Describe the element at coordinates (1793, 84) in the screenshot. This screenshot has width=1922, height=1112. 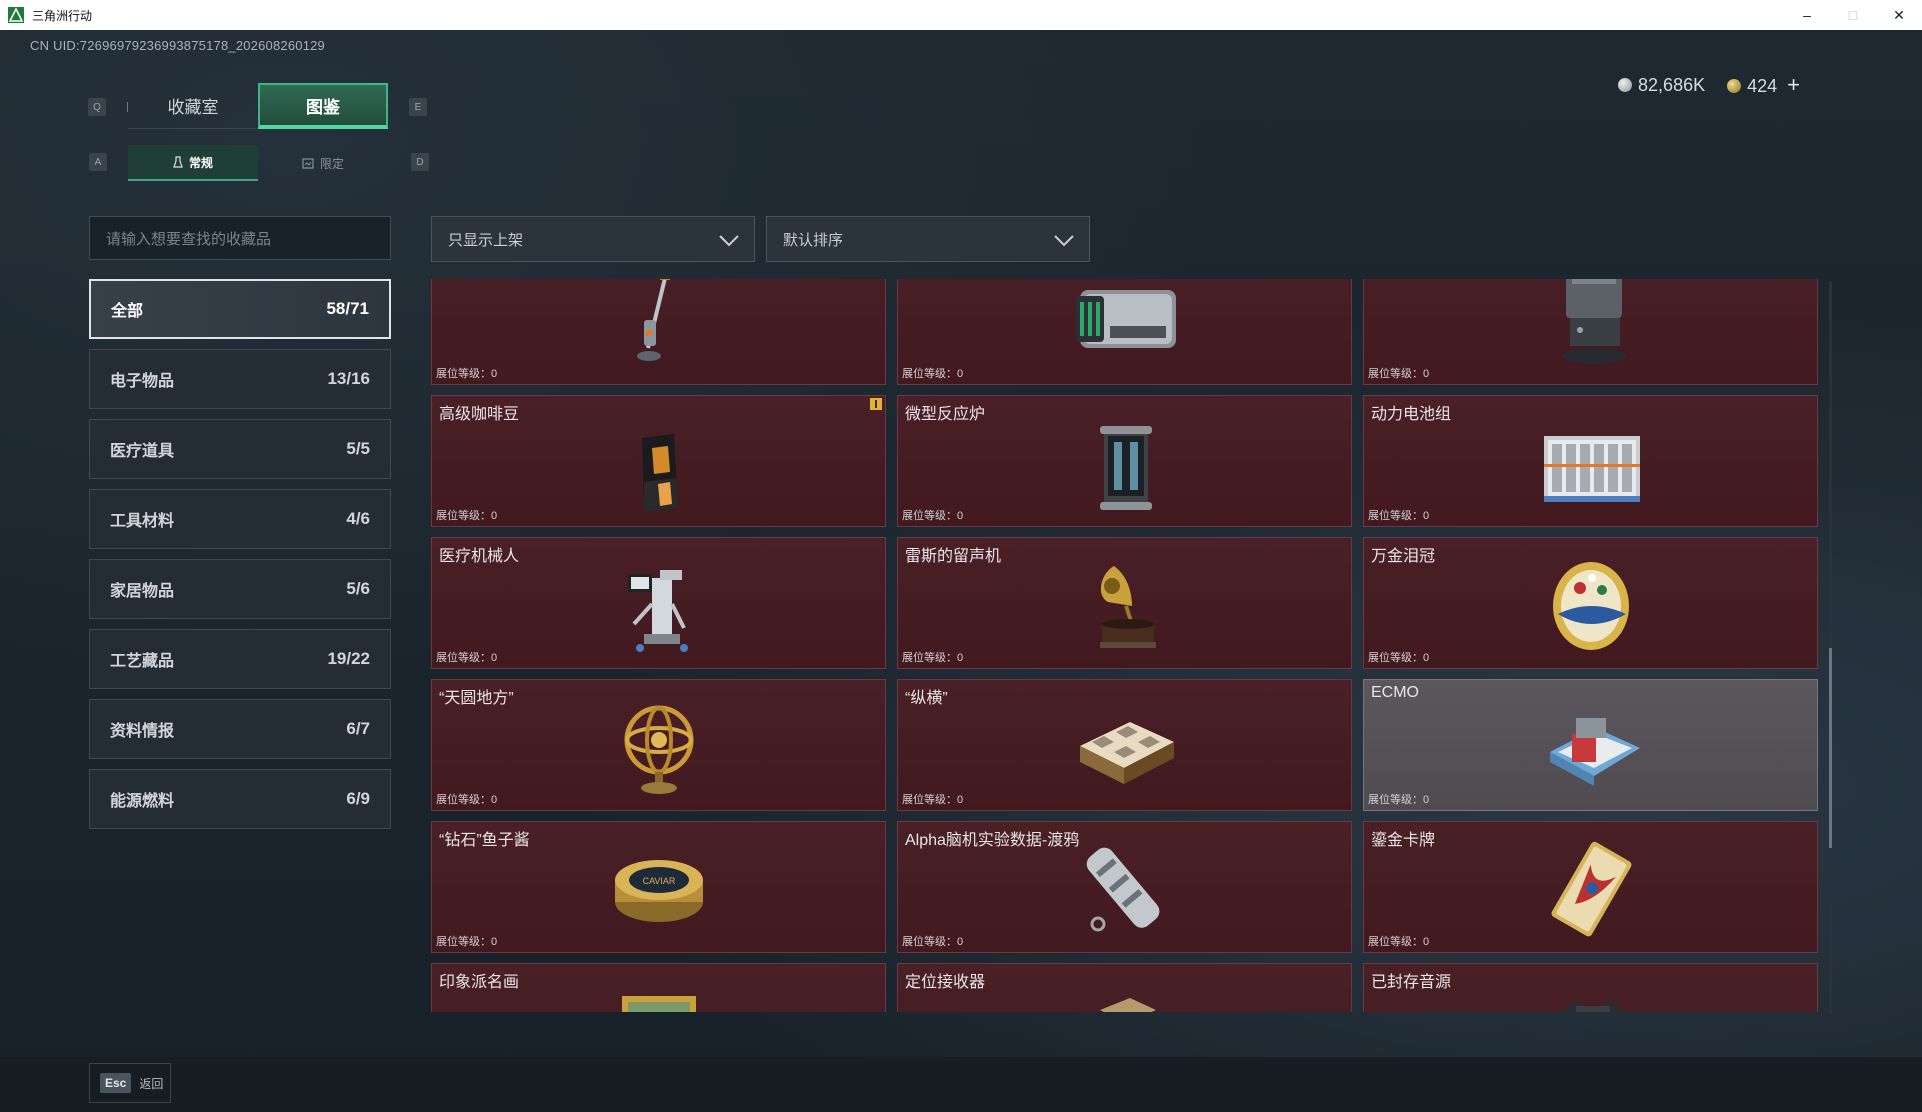
I see `add-currency-button: +` at that location.